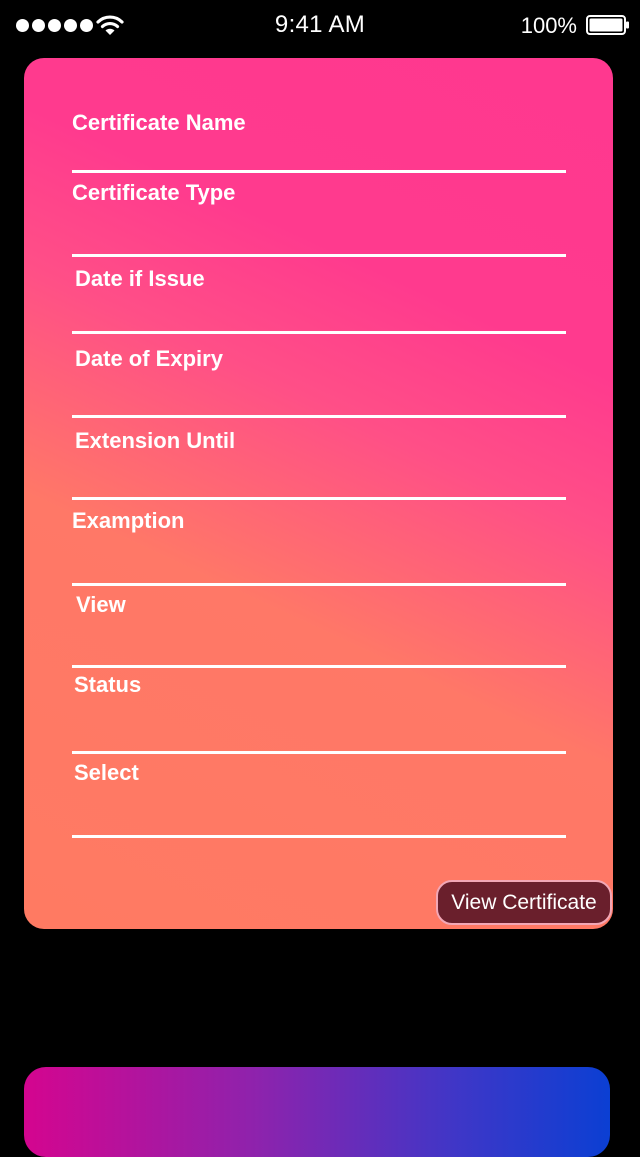 This screenshot has width=640, height=1157. Describe the element at coordinates (317, 1112) in the screenshot. I see `next-card` at that location.